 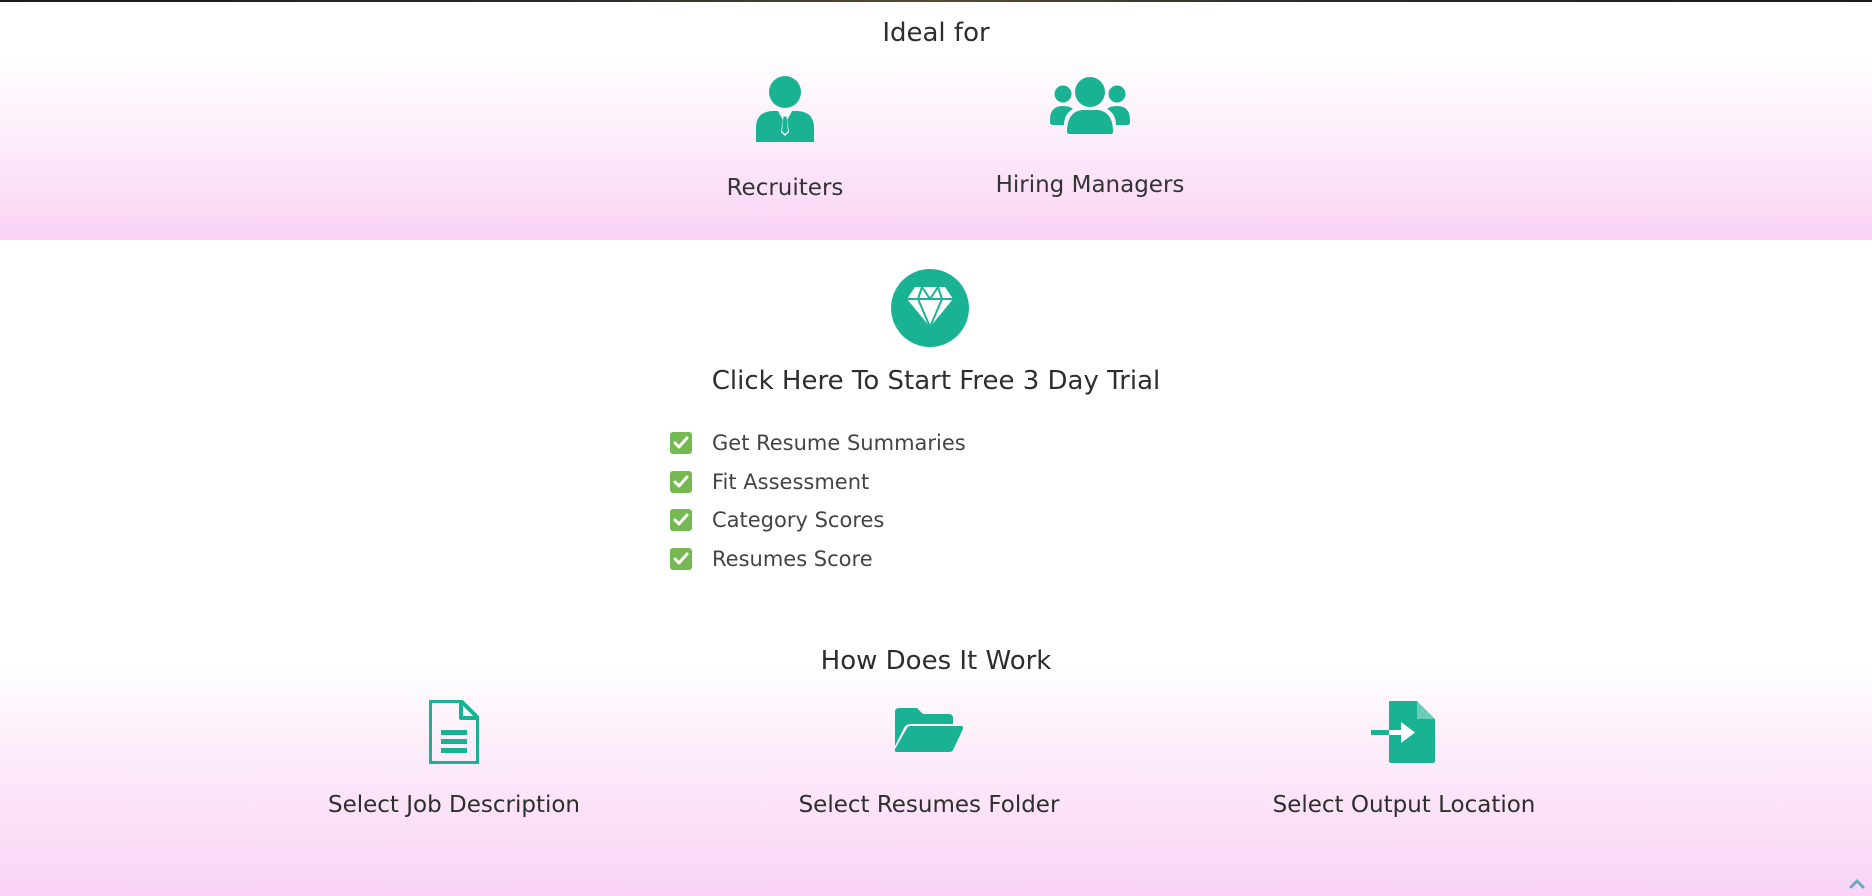 I want to click on list-item: Resumes Score, so click(x=818, y=559).